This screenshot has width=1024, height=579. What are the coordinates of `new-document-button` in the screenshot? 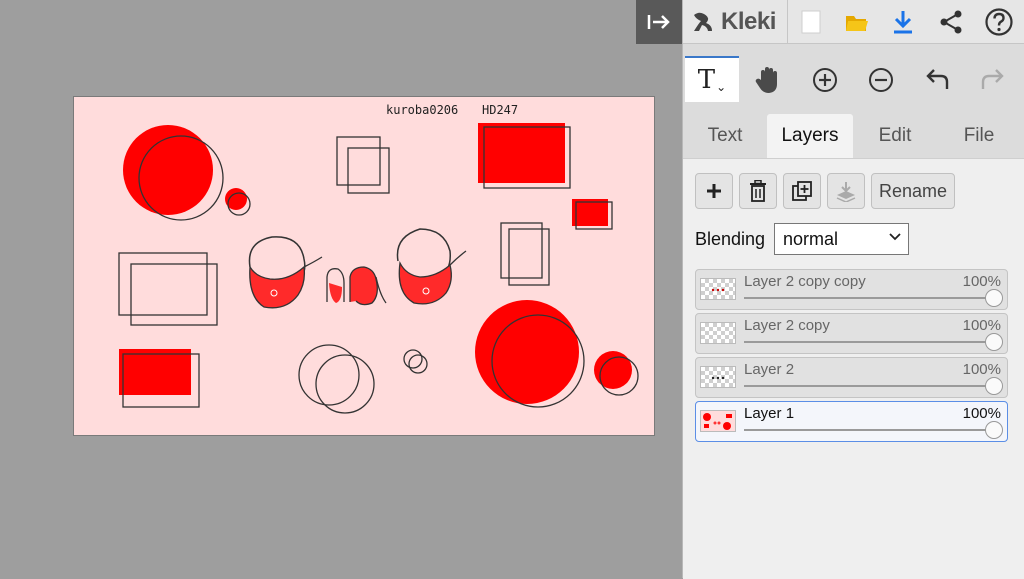 It's located at (811, 22).